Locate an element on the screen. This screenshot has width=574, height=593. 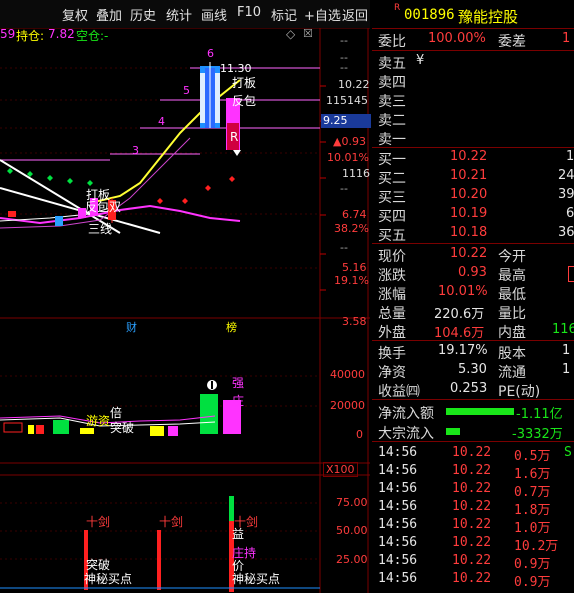
level-label: 4 is located at coordinates (161, 121).